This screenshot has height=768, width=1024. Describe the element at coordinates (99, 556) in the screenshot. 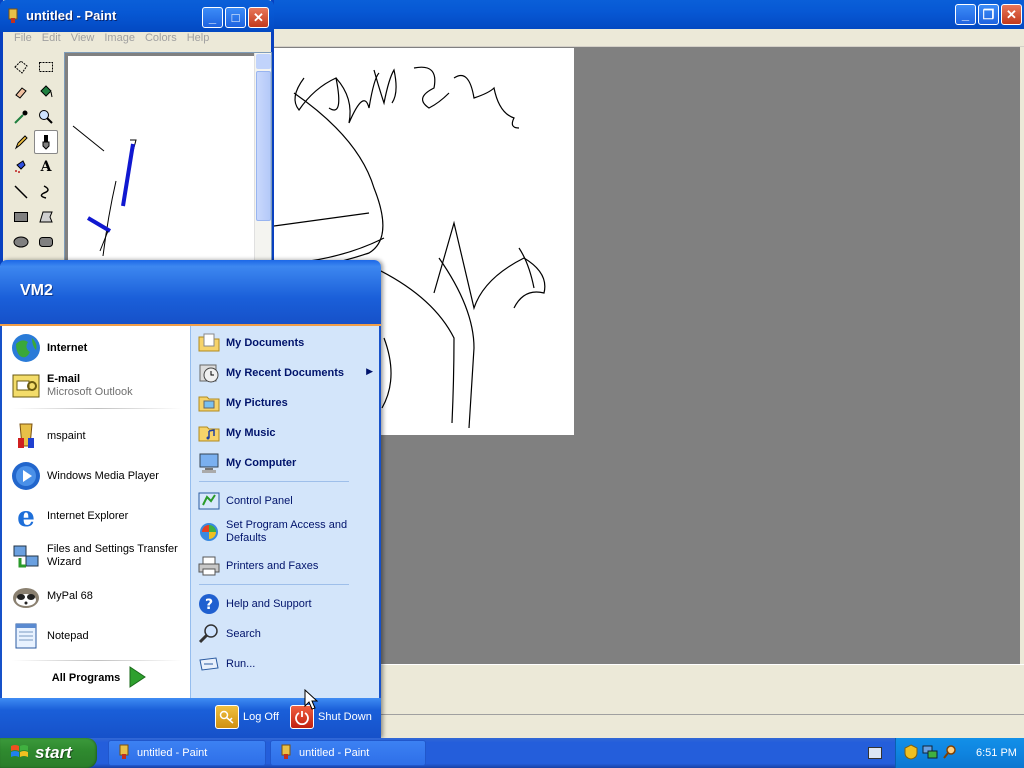

I see `recent-files-settings-wizard: Files and Settings Transfer Wizard` at that location.